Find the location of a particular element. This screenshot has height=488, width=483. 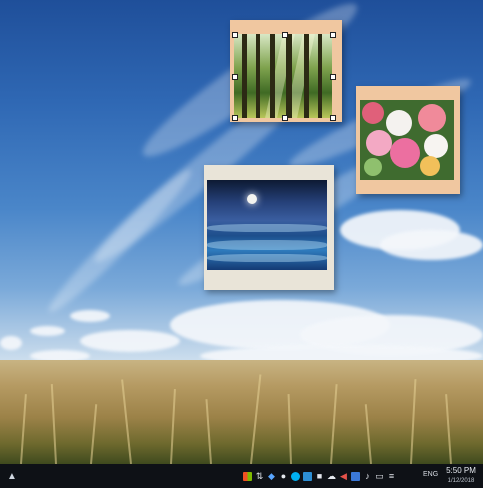

photo-widget-flowers is located at coordinates (408, 140).